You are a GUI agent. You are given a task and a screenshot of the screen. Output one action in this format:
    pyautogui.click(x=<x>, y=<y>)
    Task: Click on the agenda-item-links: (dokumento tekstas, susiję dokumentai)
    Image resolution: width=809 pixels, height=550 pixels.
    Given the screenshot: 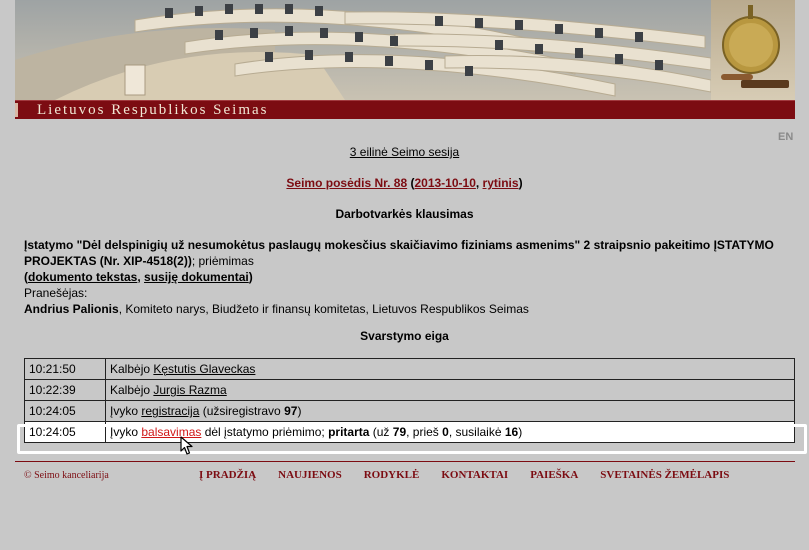 What is the action you would take?
    pyautogui.click(x=138, y=277)
    